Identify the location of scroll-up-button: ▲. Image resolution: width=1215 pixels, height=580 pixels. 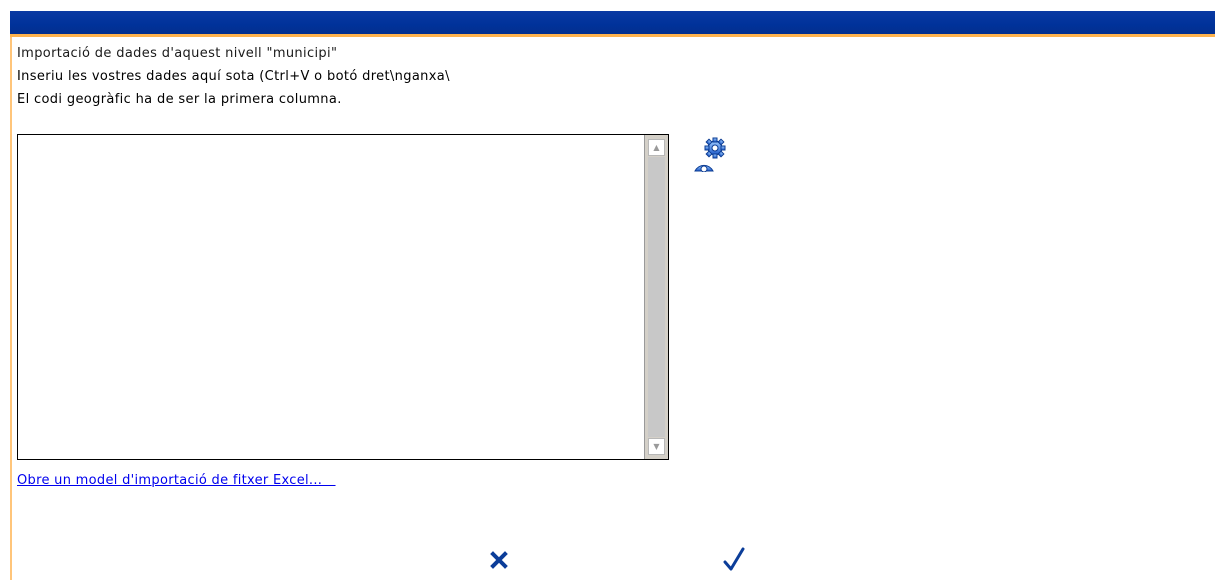
(656, 147).